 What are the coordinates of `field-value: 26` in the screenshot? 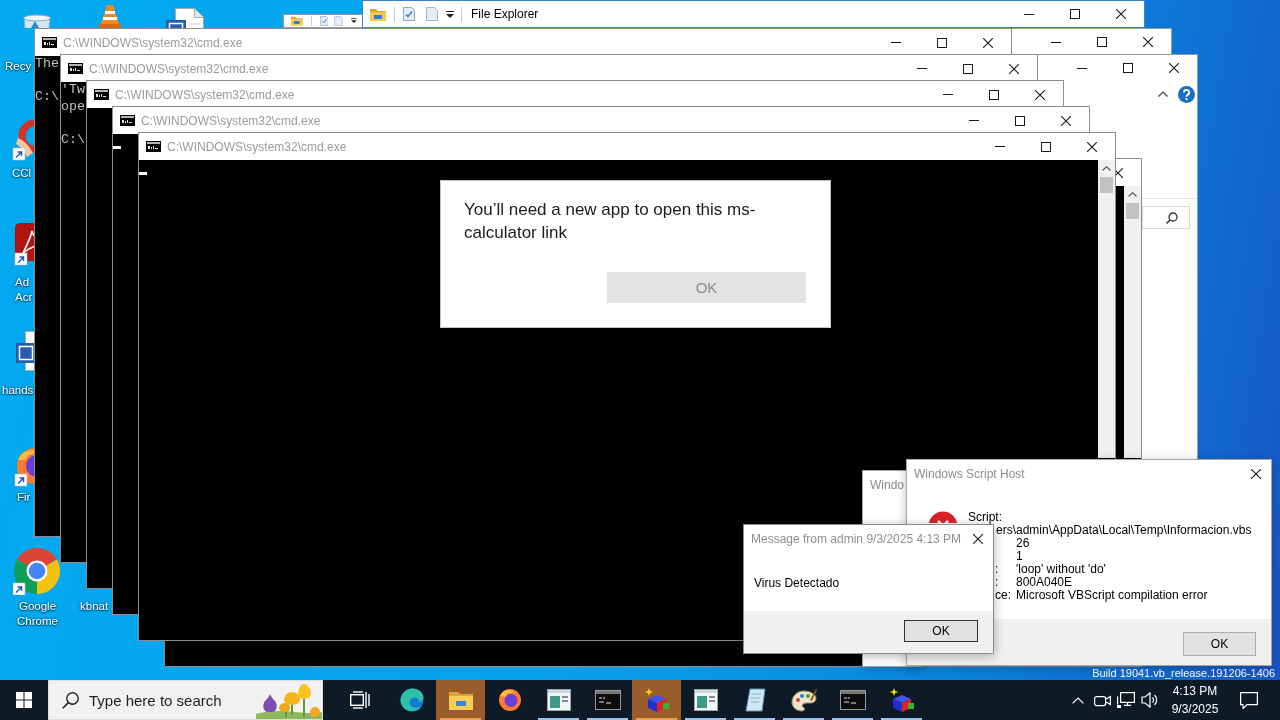 It's located at (1023, 543).